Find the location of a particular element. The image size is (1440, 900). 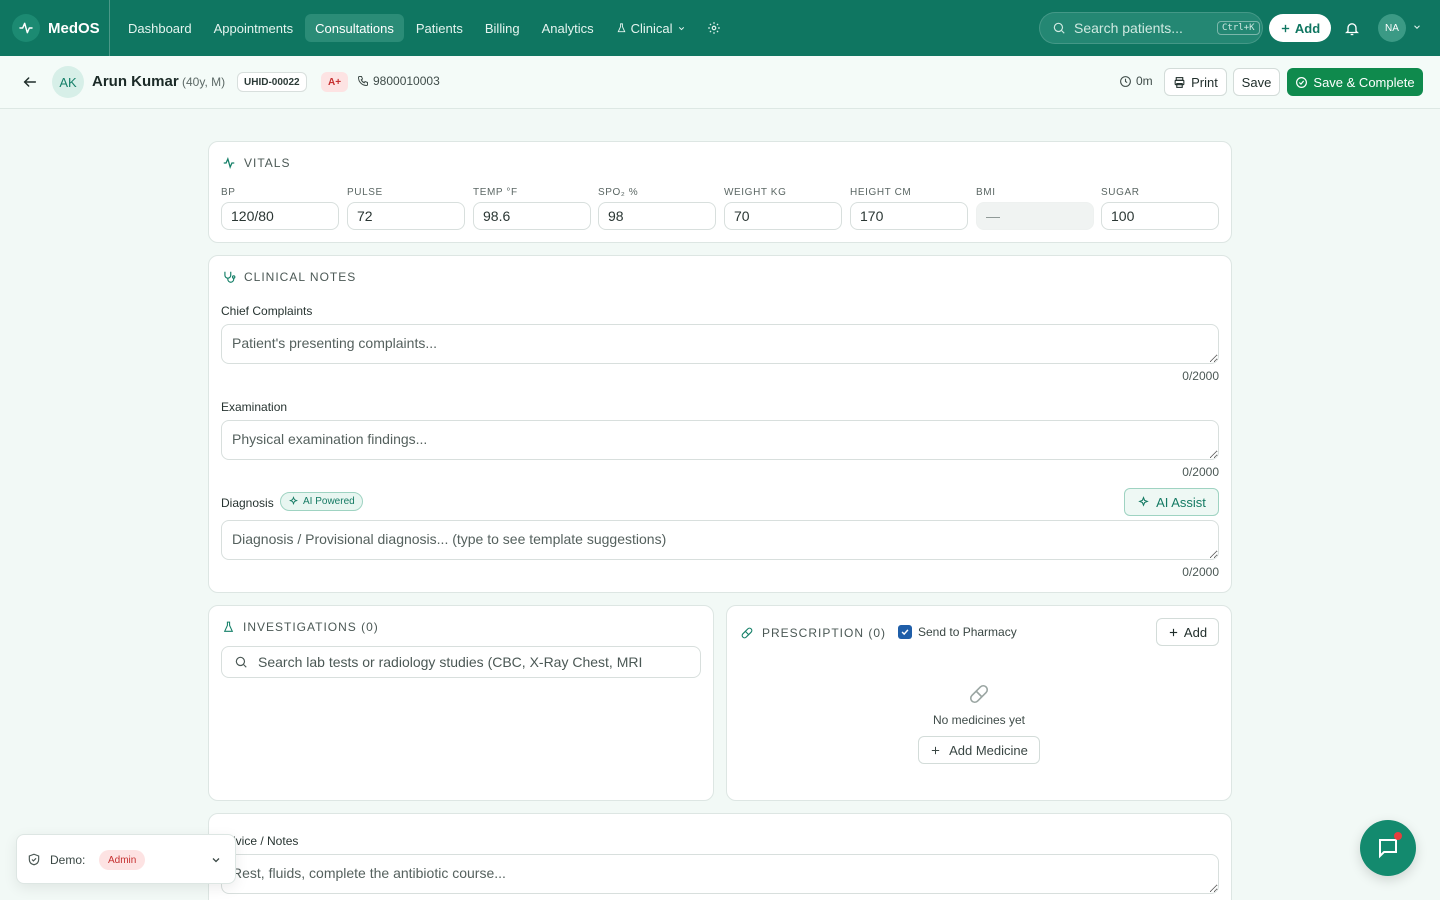

vital-spo2: SpO₂ % is located at coordinates (657, 208).